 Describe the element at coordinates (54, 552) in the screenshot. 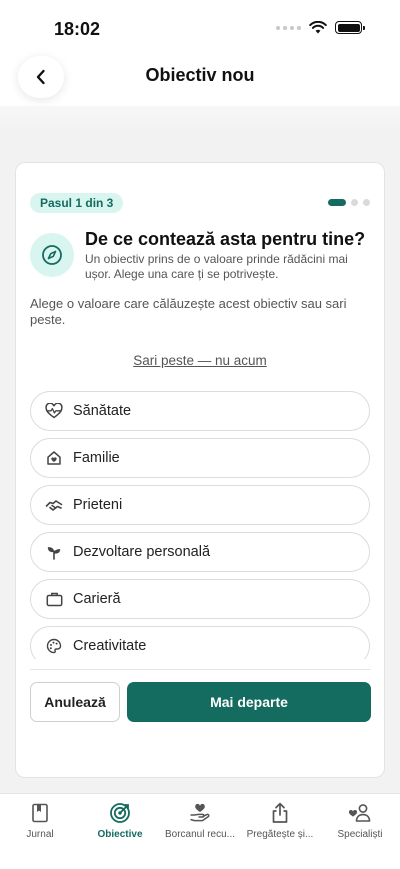

I see `sprout-icon` at that location.